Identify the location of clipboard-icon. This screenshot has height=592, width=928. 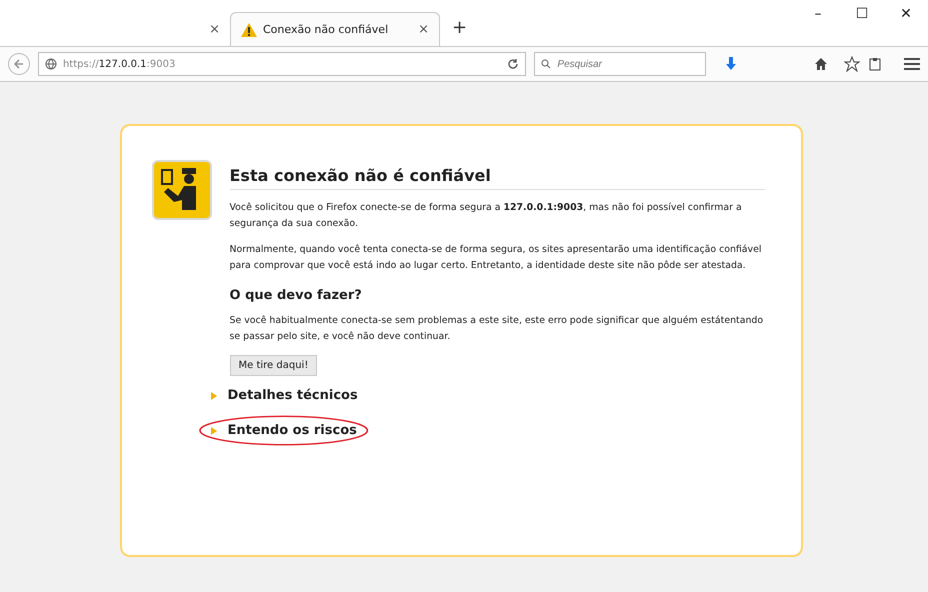
(875, 64).